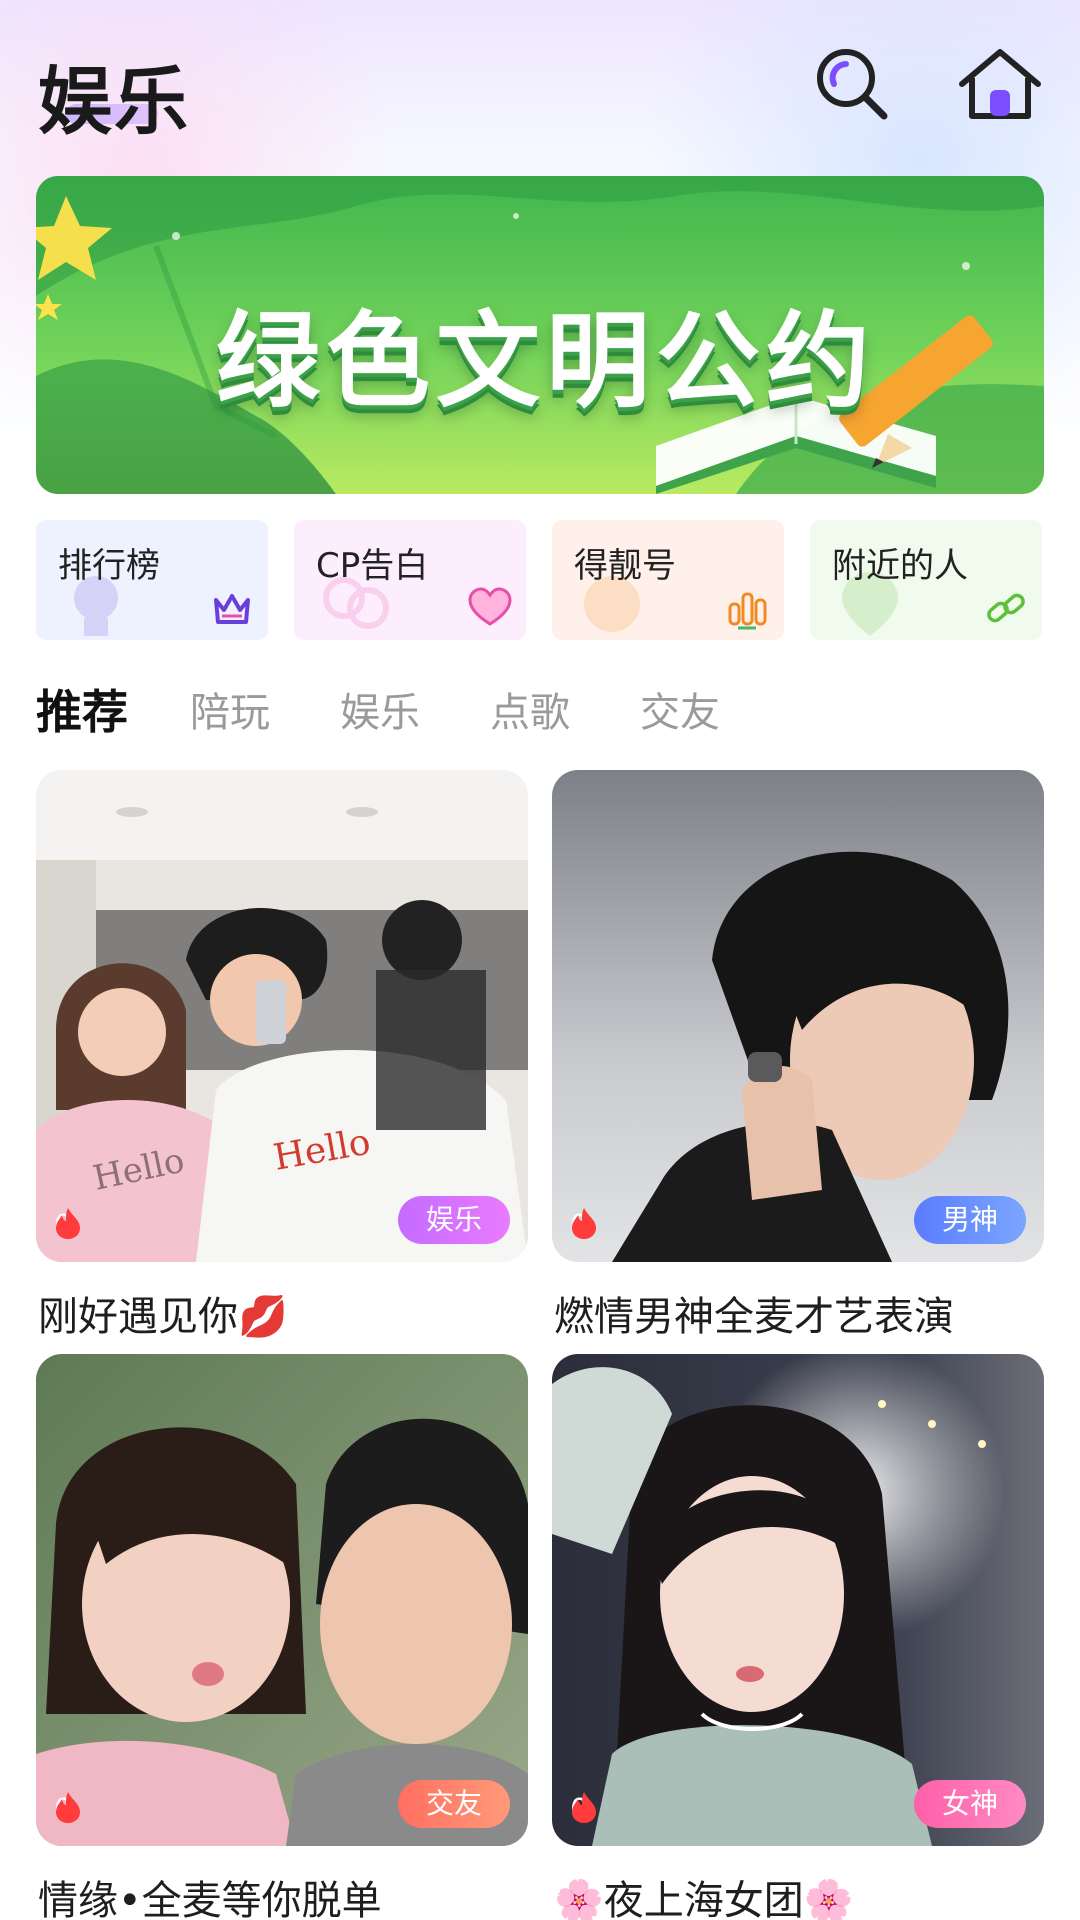 The image size is (1080, 1920). Describe the element at coordinates (1006, 608) in the screenshot. I see `link-icon` at that location.